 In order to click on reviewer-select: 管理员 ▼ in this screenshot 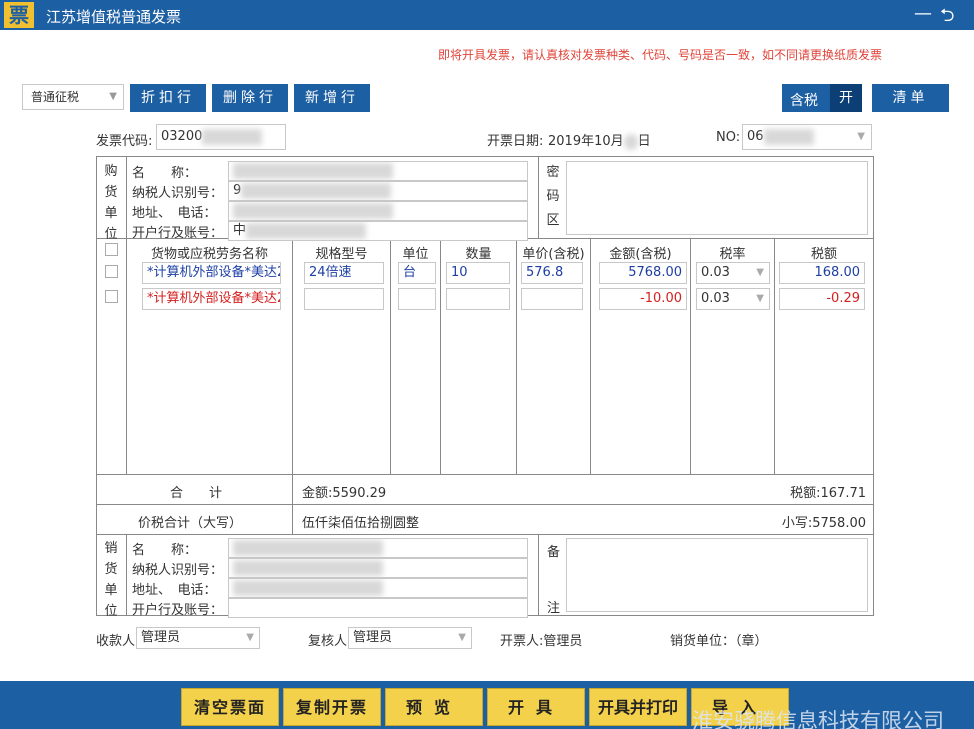, I will do `click(410, 638)`.